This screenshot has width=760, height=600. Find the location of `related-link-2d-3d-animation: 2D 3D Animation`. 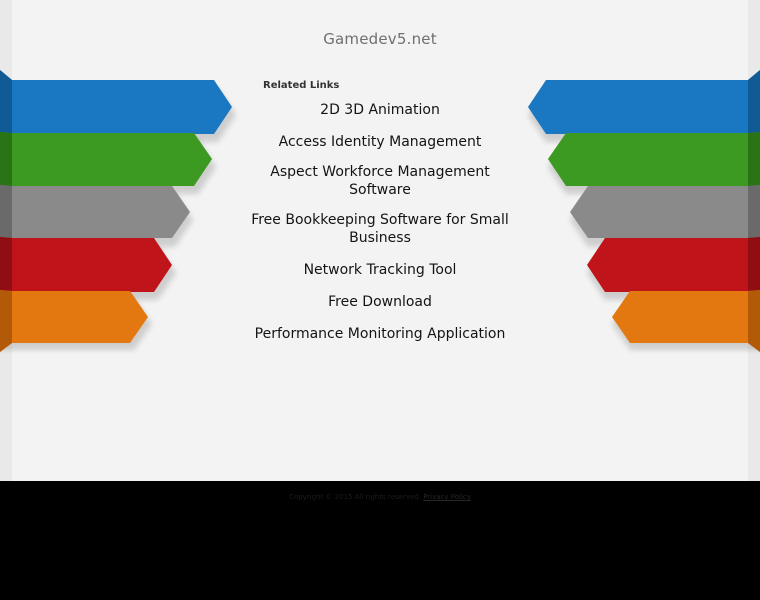

related-link-2d-3d-animation: 2D 3D Animation is located at coordinates (380, 110).